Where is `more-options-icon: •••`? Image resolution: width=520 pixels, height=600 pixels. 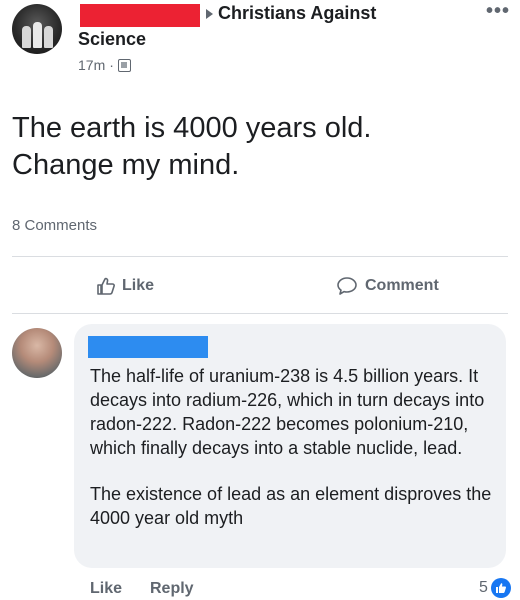
more-options-icon: ••• is located at coordinates (498, 11).